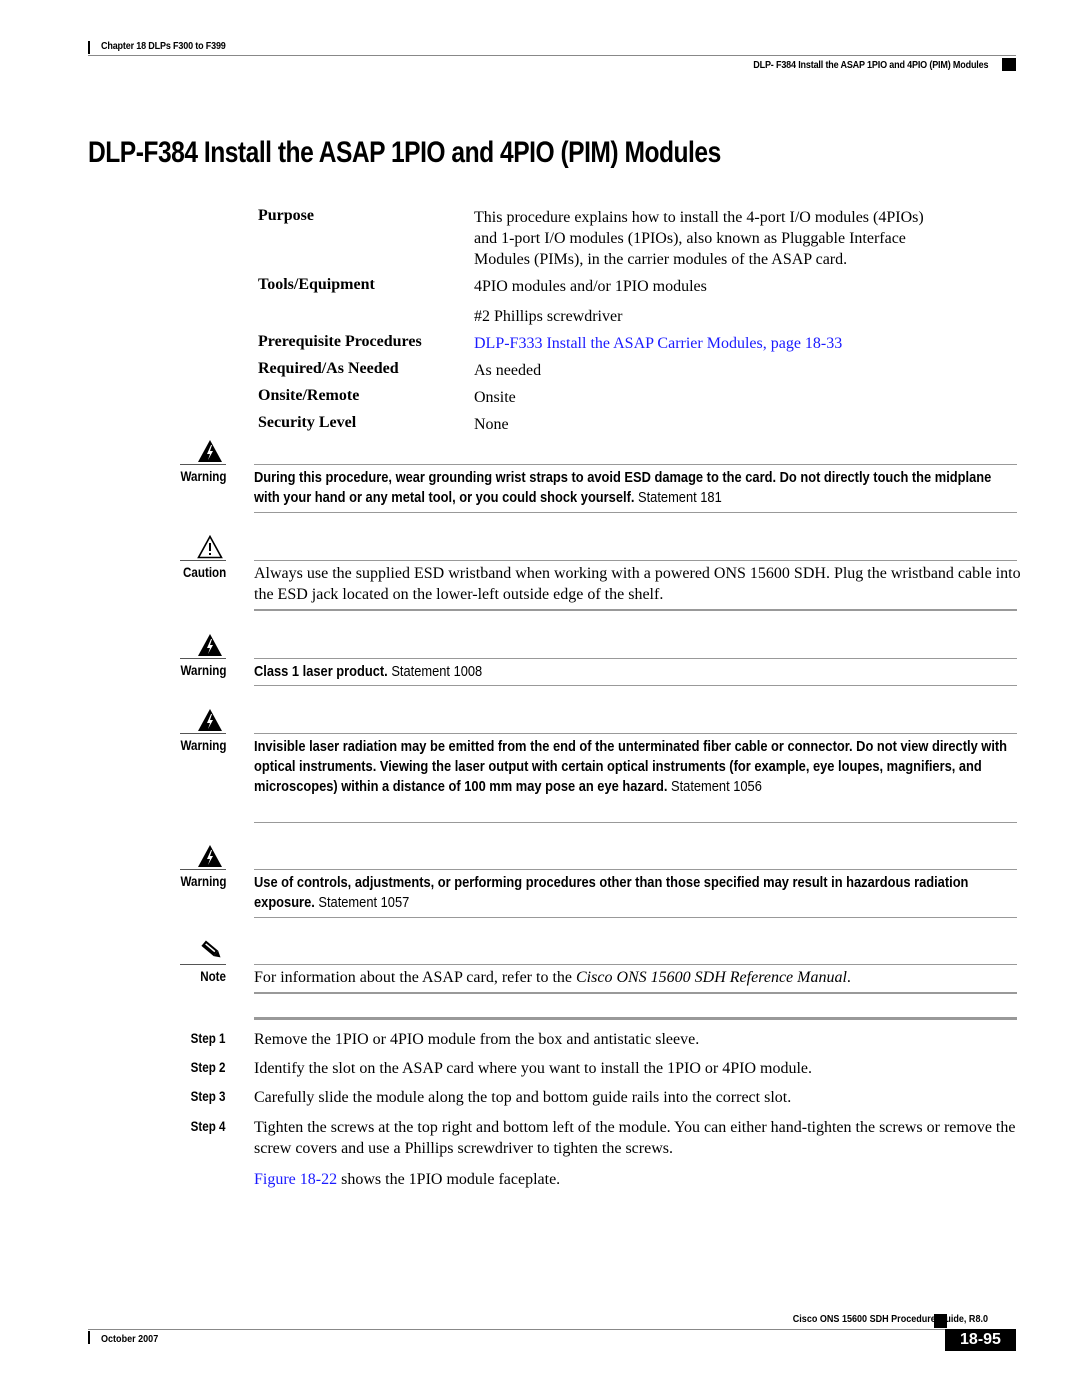  I want to click on pencil-note-icon, so click(211, 949).